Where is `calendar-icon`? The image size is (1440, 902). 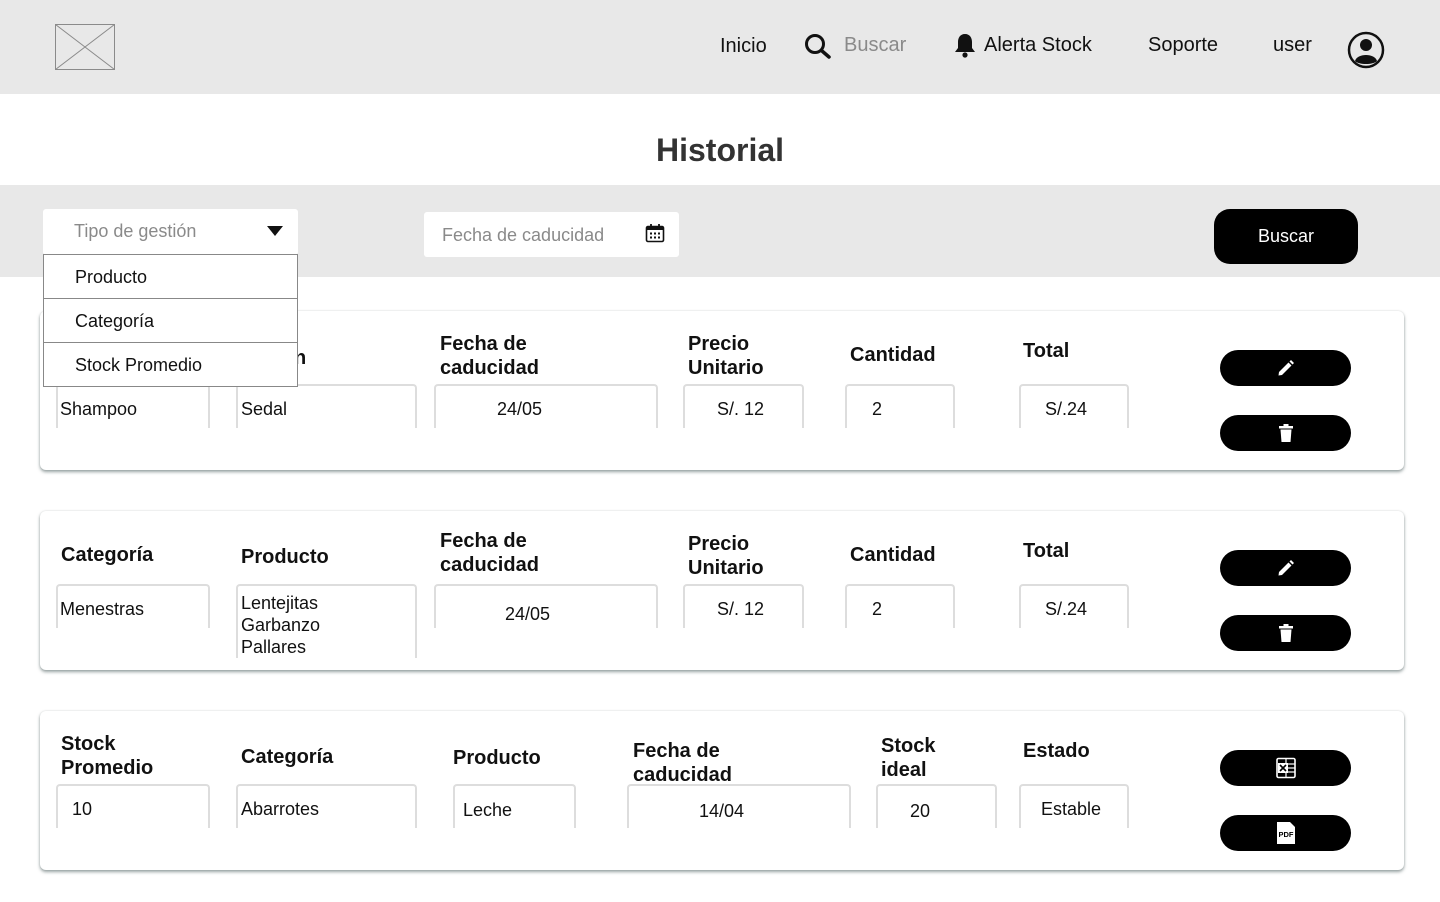 calendar-icon is located at coordinates (655, 233).